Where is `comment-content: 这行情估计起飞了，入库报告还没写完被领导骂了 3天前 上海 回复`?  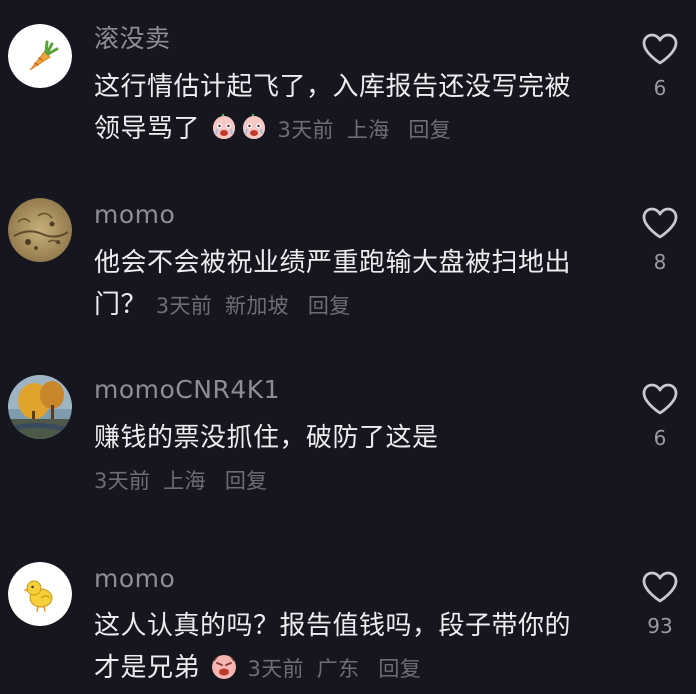 comment-content: 这行情估计起飞了，入库报告还没写完被领导骂了 3天前 上海 回复 is located at coordinates (344, 108).